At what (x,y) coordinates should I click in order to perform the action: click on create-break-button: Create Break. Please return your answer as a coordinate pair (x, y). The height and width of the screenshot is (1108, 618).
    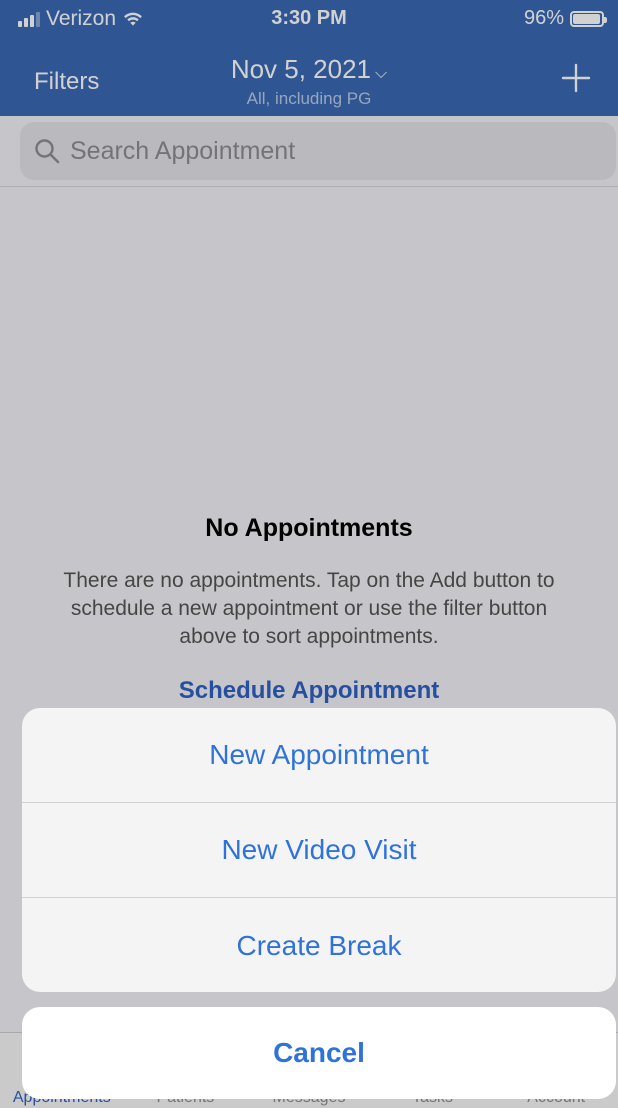
    Looking at the image, I should click on (319, 945).